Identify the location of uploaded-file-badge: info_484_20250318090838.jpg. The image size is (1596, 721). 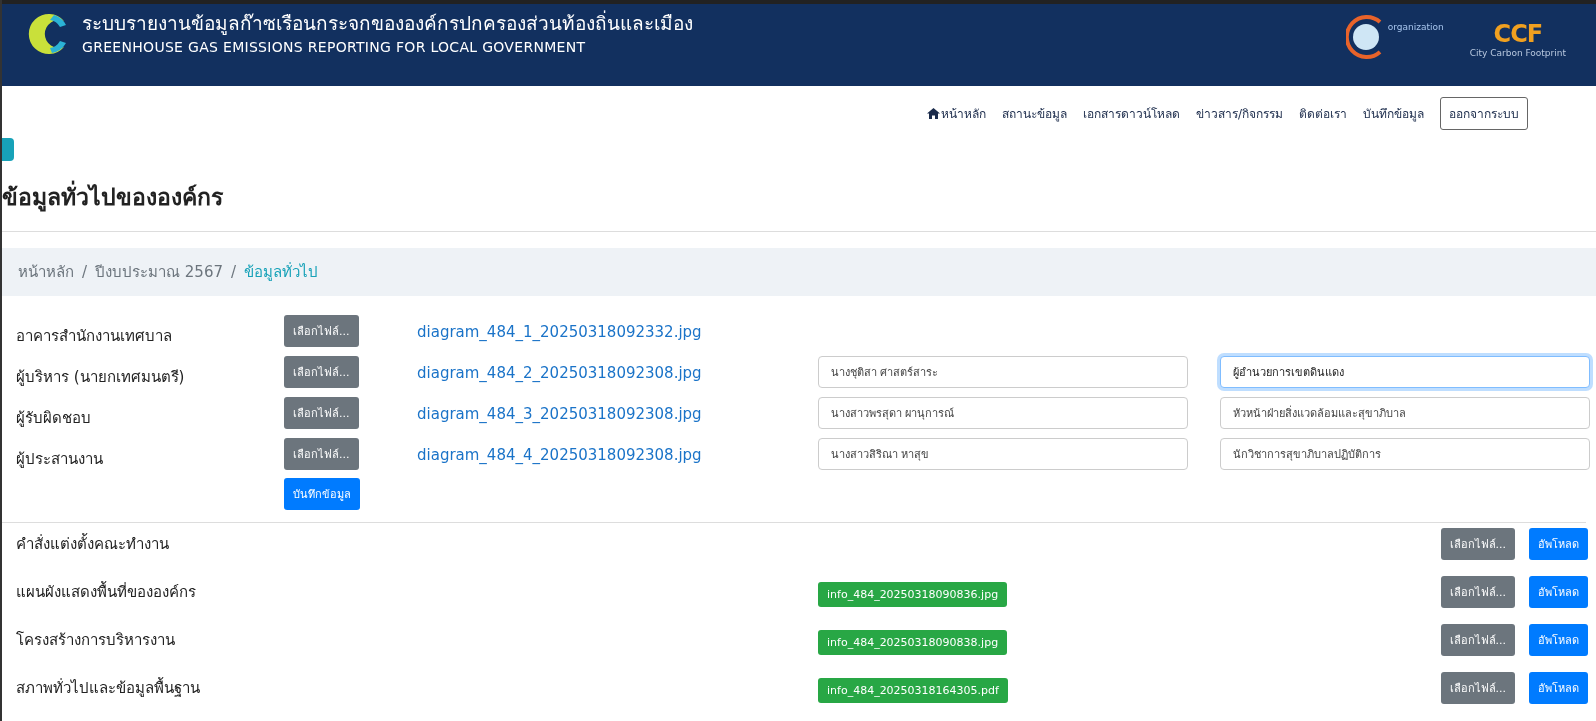
(913, 642).